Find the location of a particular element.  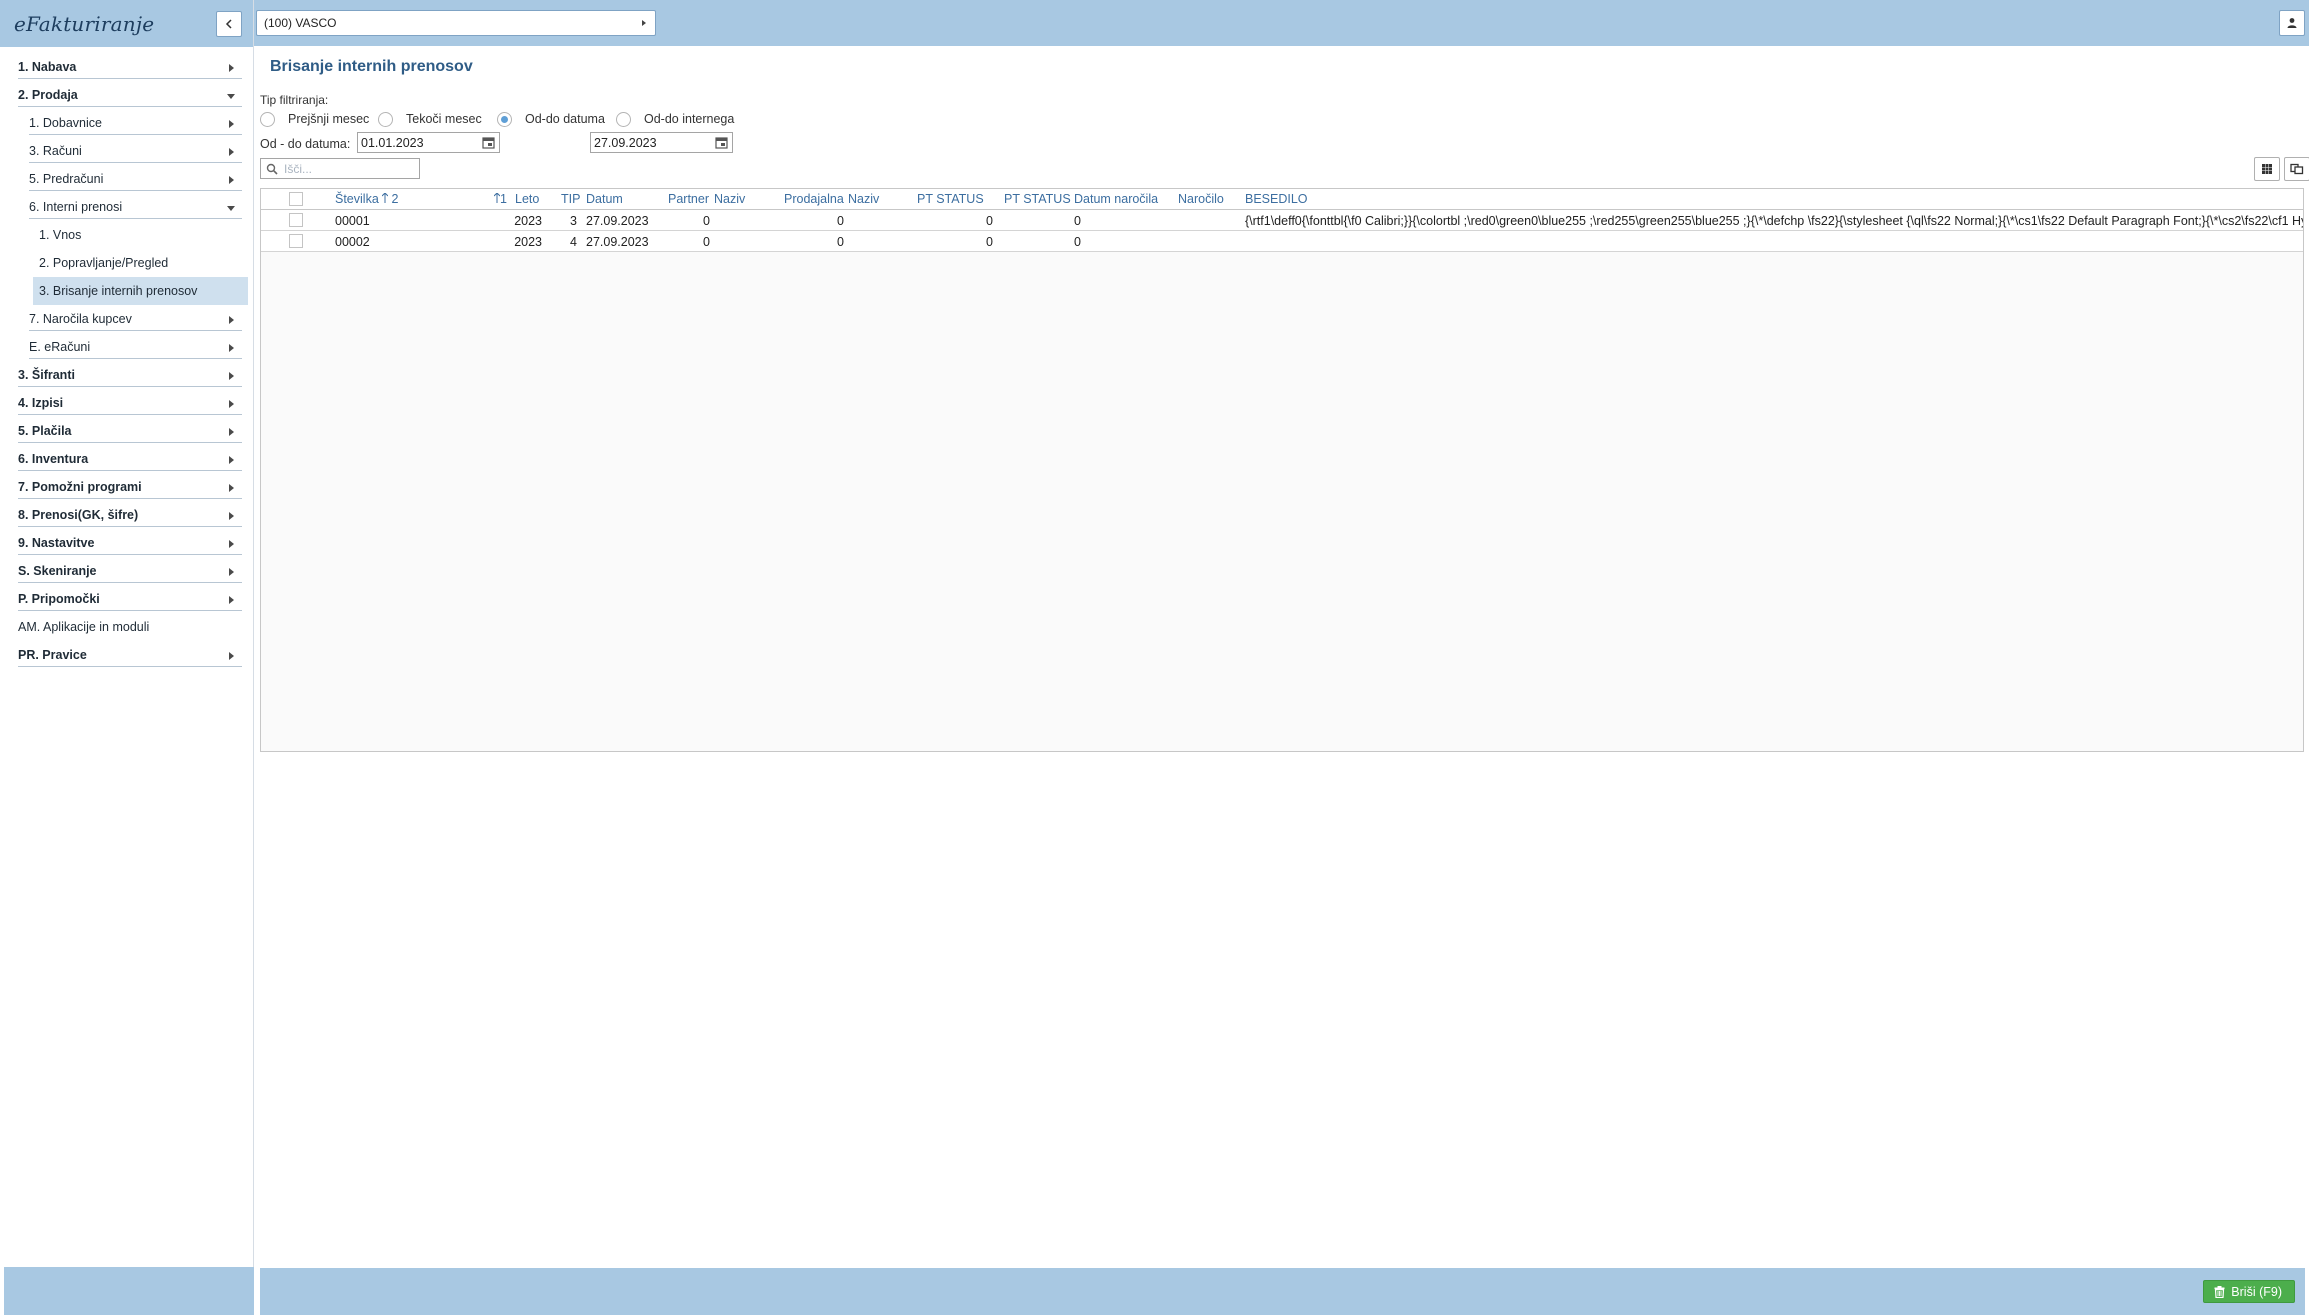

col-header-pt-status: PT STATUS is located at coordinates (950, 199).